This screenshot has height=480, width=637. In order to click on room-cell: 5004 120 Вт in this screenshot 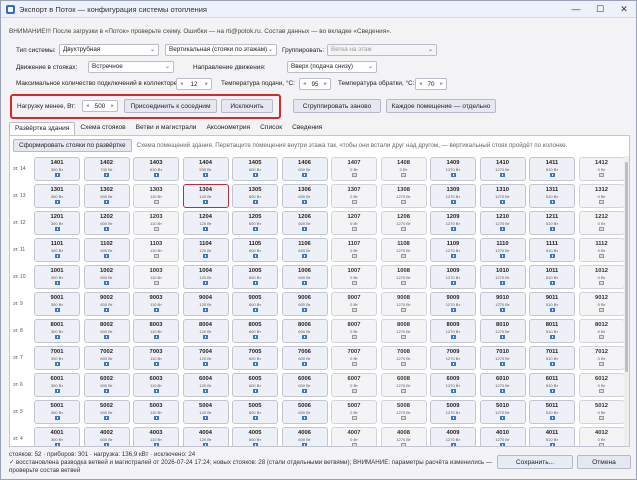, I will do `click(205, 412)`.